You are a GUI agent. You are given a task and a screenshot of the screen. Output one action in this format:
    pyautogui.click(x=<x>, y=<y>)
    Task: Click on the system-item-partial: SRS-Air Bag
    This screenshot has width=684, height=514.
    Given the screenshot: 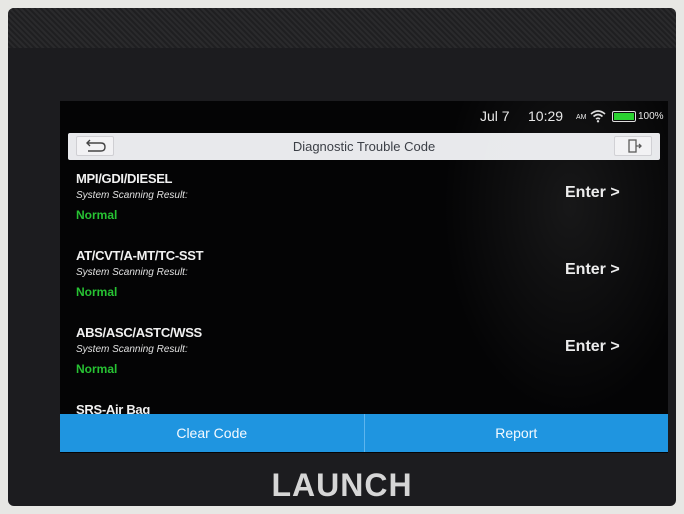 What is the action you would take?
    pyautogui.click(x=364, y=404)
    